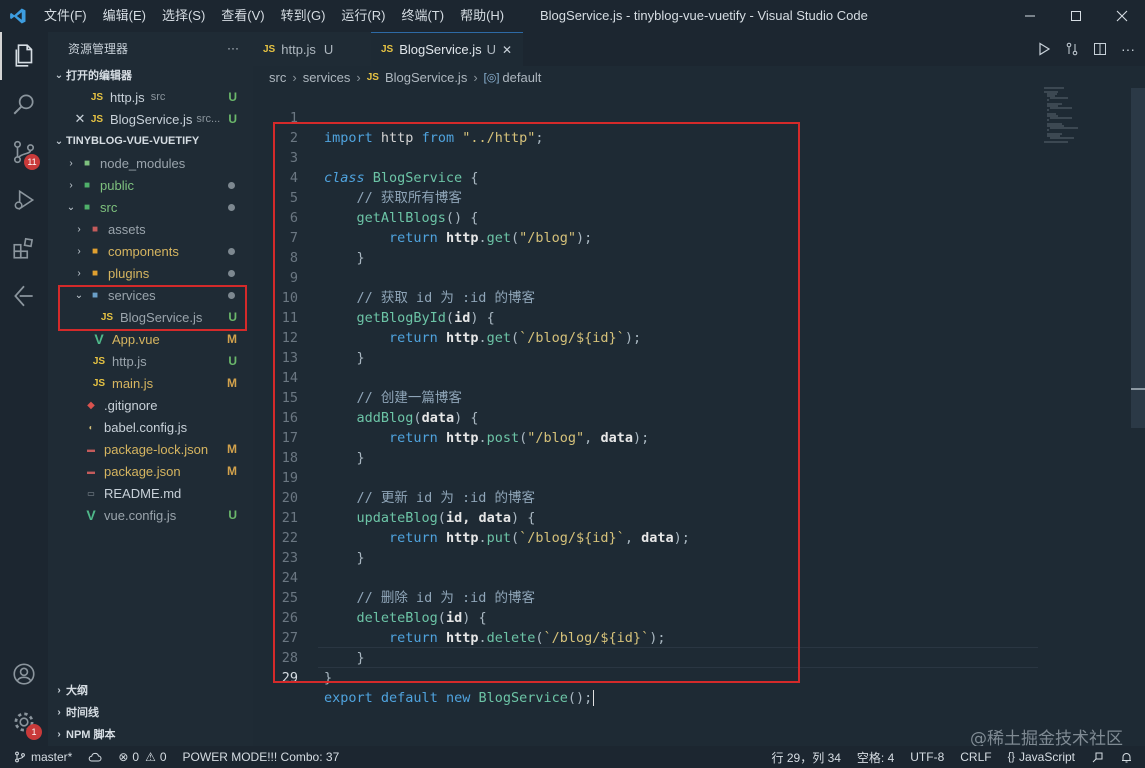 This screenshot has height=768, width=1145. Describe the element at coordinates (150, 339) in the screenshot. I see `tree-item-app-vue: V App.vue M` at that location.